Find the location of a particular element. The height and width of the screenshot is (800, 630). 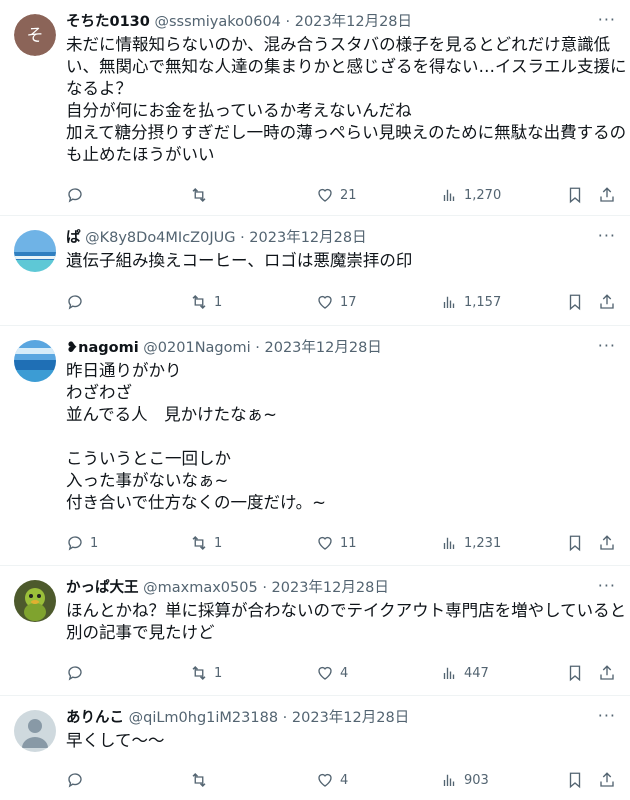

tweet-line: 早くして〜〜 is located at coordinates (115, 740).